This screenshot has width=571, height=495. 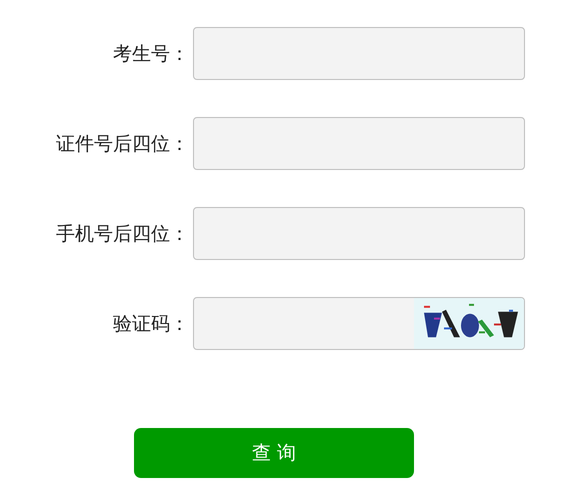 What do you see at coordinates (274, 453) in the screenshot?
I see `search-button: 查 询` at bounding box center [274, 453].